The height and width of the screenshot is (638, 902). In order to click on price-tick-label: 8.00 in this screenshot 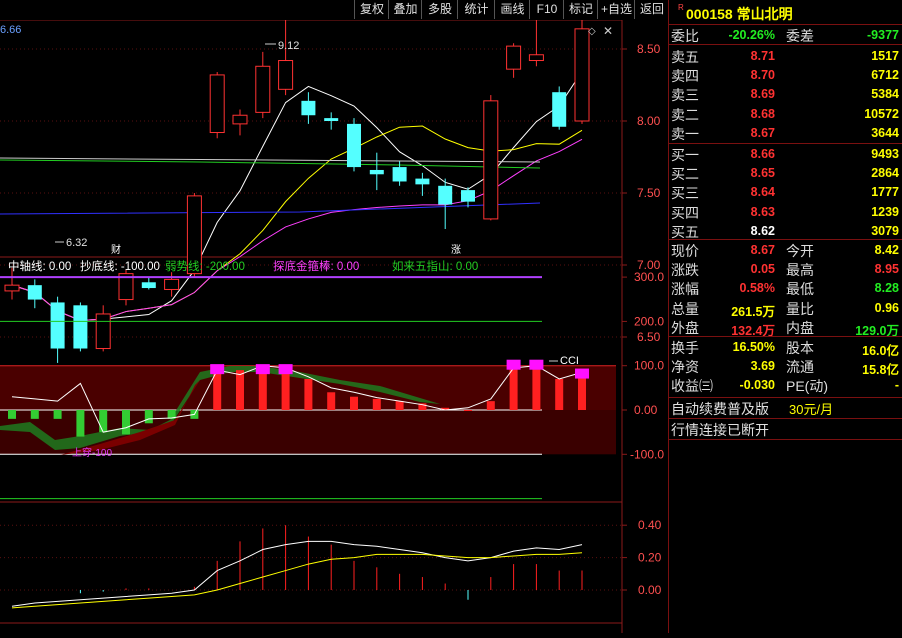, I will do `click(649, 121)`.